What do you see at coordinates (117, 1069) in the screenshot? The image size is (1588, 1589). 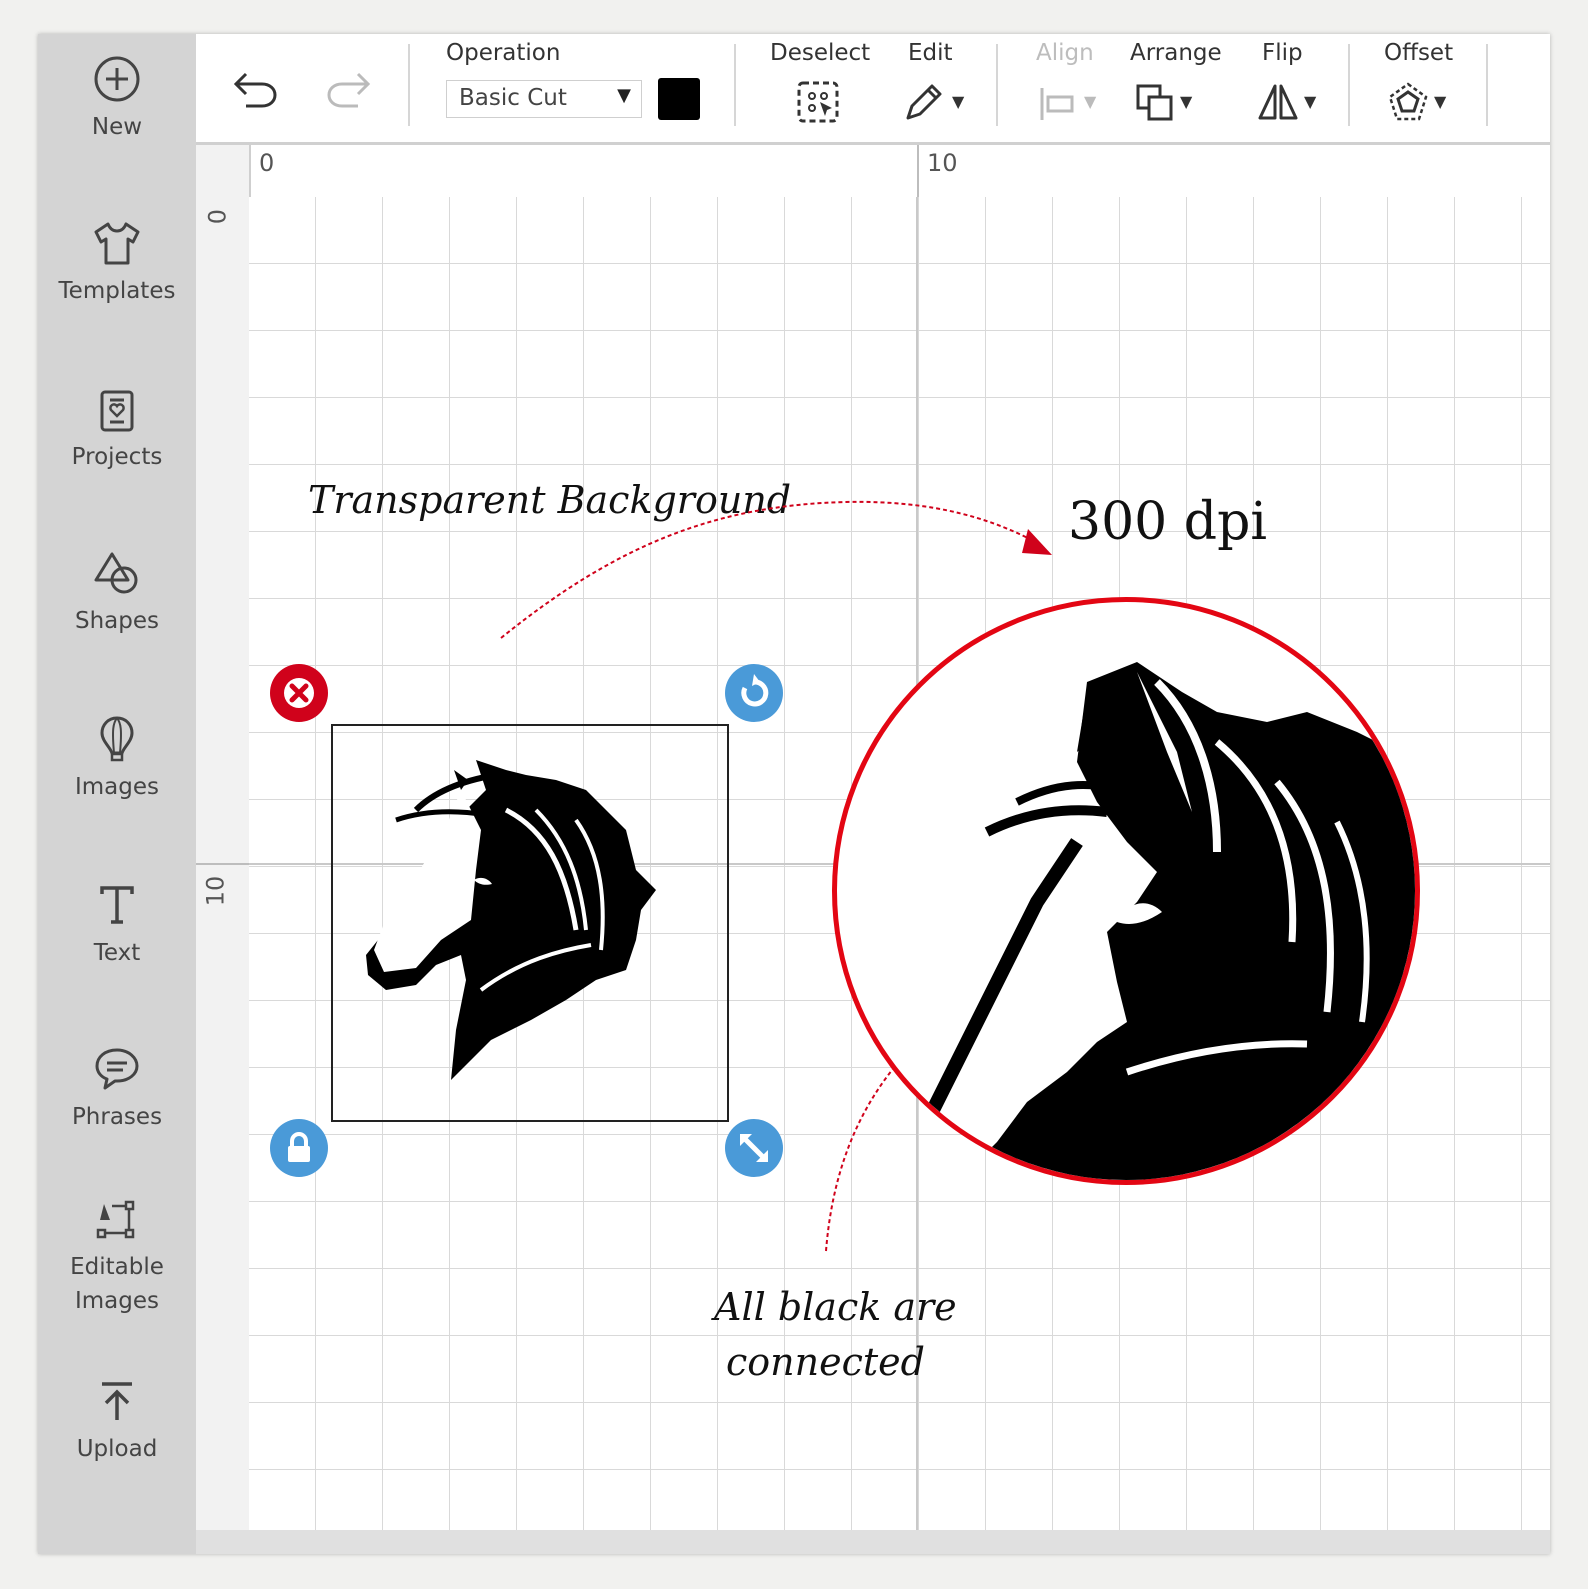 I see `speech-bubble-icon` at bounding box center [117, 1069].